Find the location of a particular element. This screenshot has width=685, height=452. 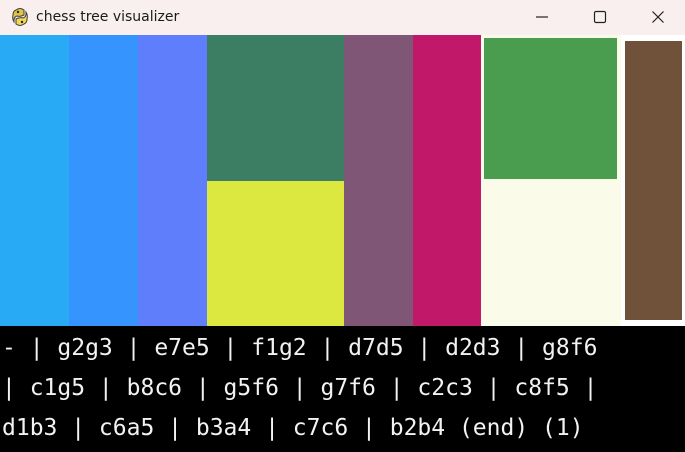

maximize-icon is located at coordinates (600, 17).